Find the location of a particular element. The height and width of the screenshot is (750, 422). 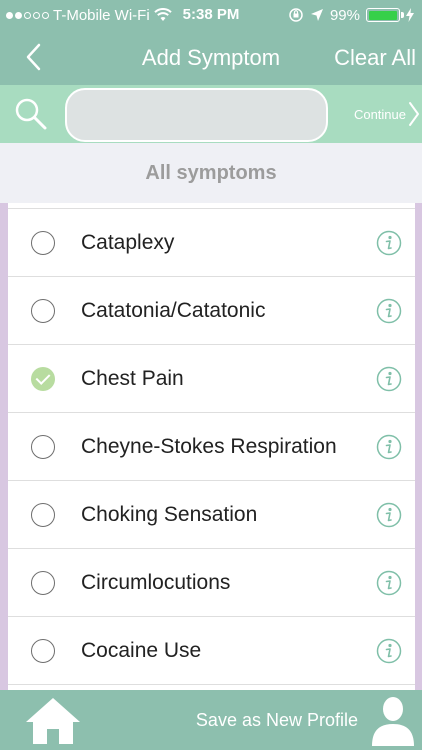

symptom-row: Catatonia/Catatonic is located at coordinates (211, 311).